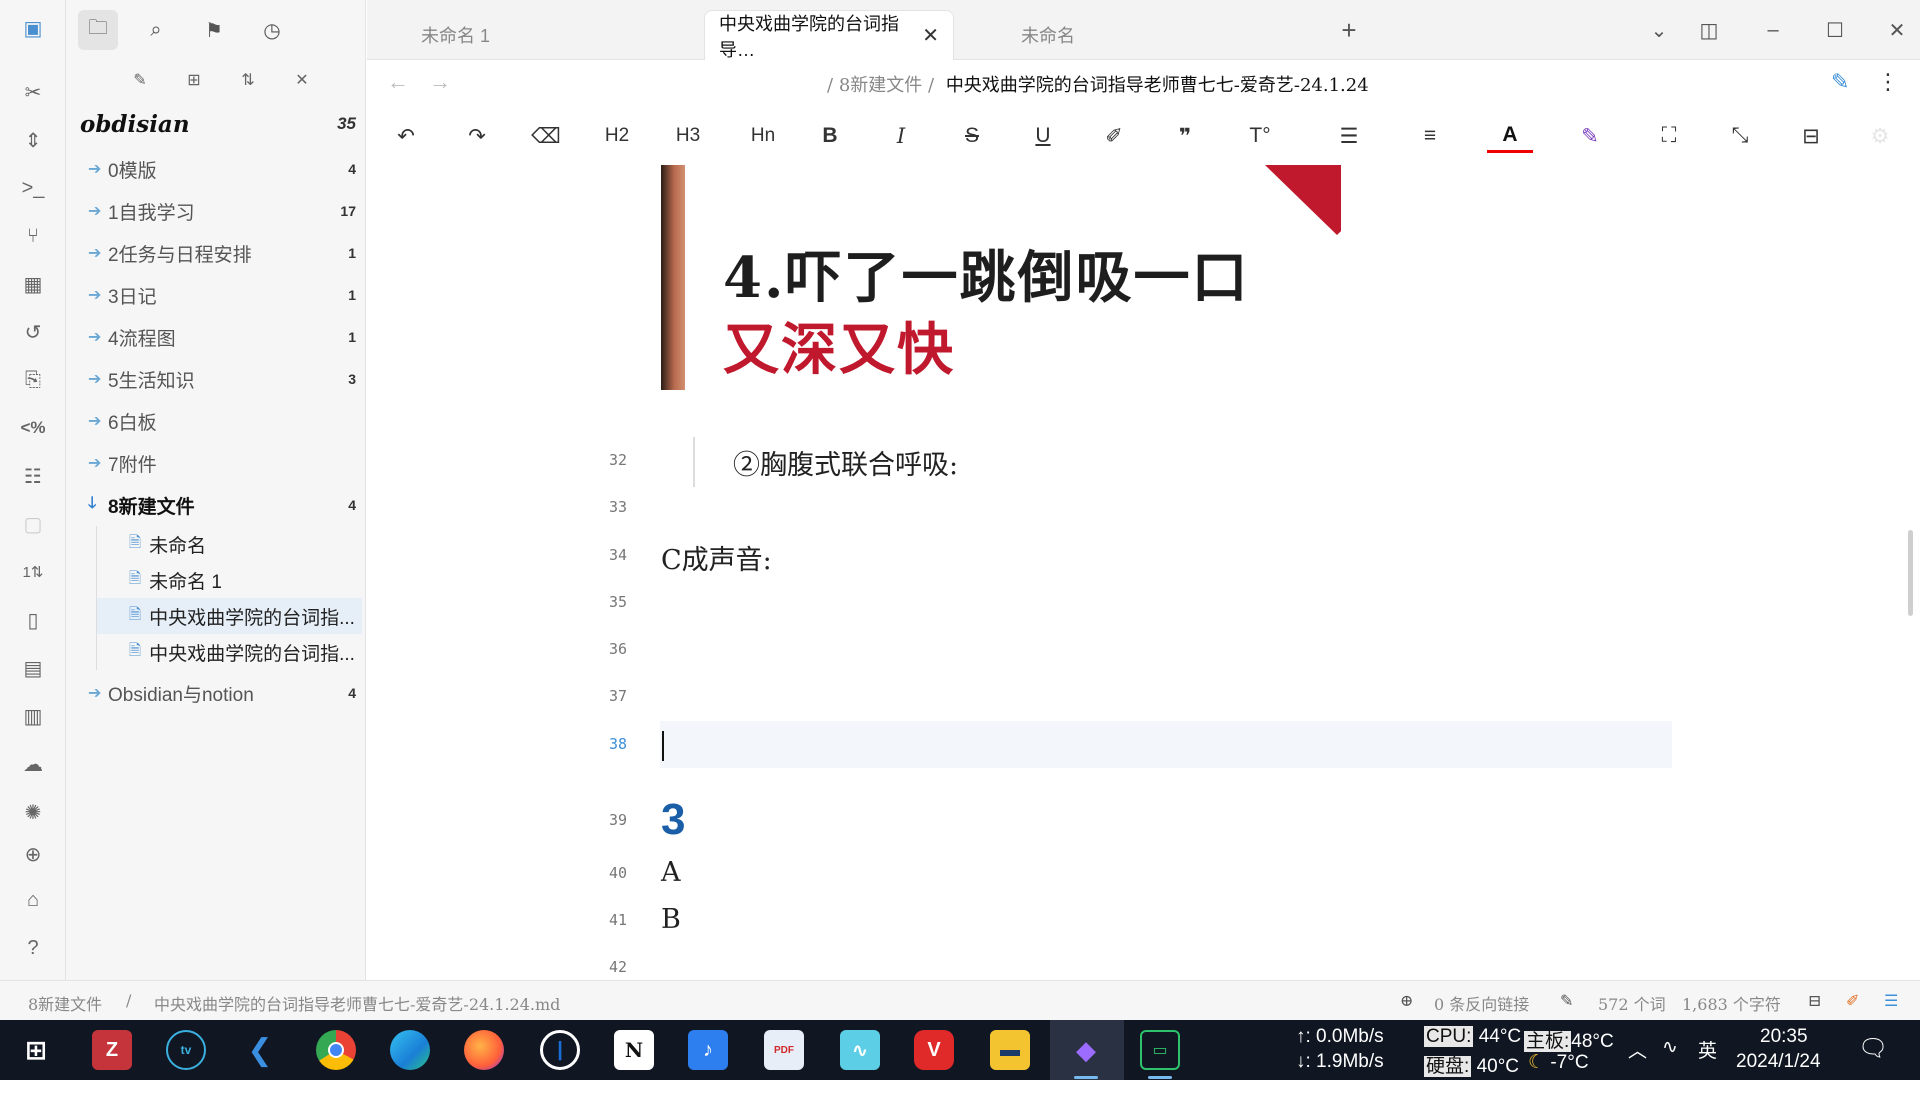 The image size is (1920, 1111). What do you see at coordinates (1873, 1064) in the screenshot?
I see `notification-icon: 🗨` at bounding box center [1873, 1064].